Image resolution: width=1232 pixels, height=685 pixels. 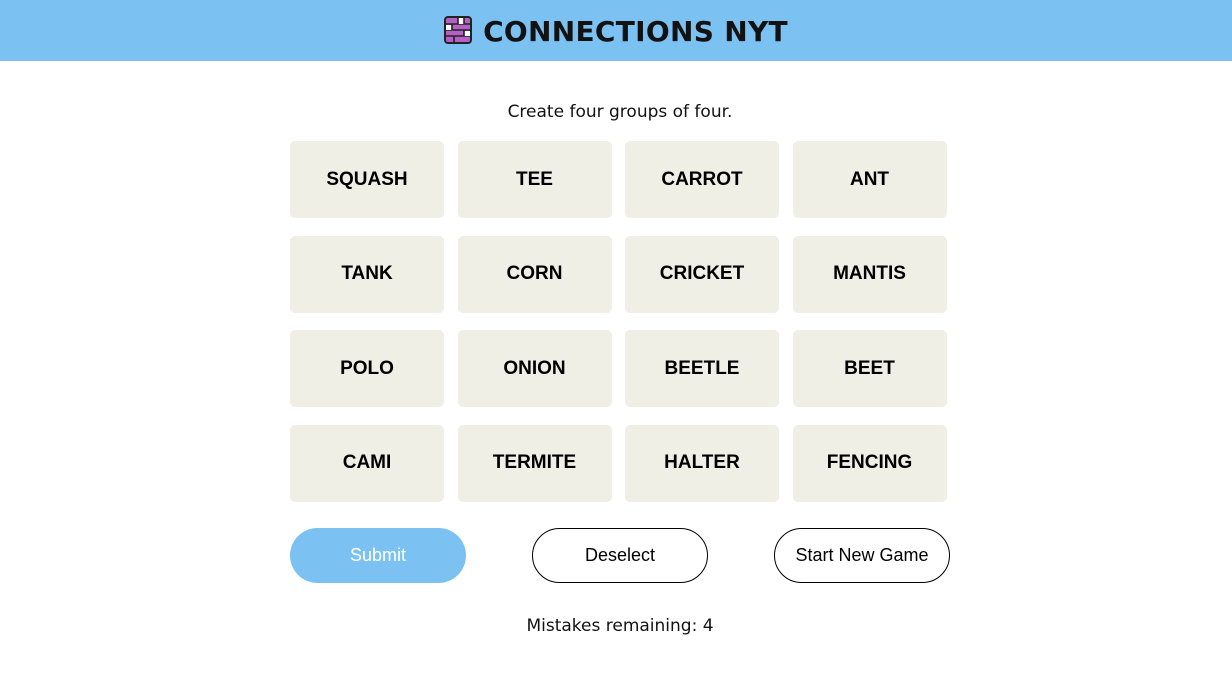 I want to click on word-tile: CAMI, so click(x=367, y=463).